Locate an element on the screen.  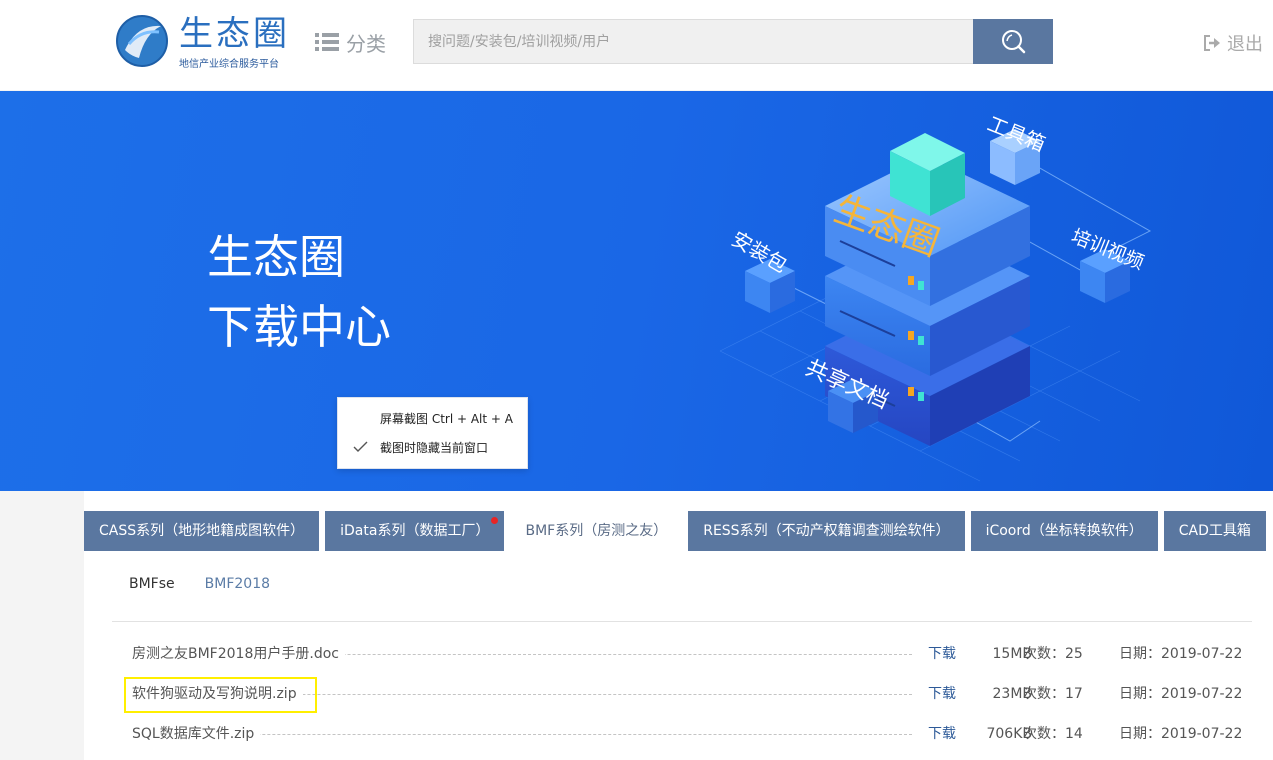
notification-dot is located at coordinates (495, 520).